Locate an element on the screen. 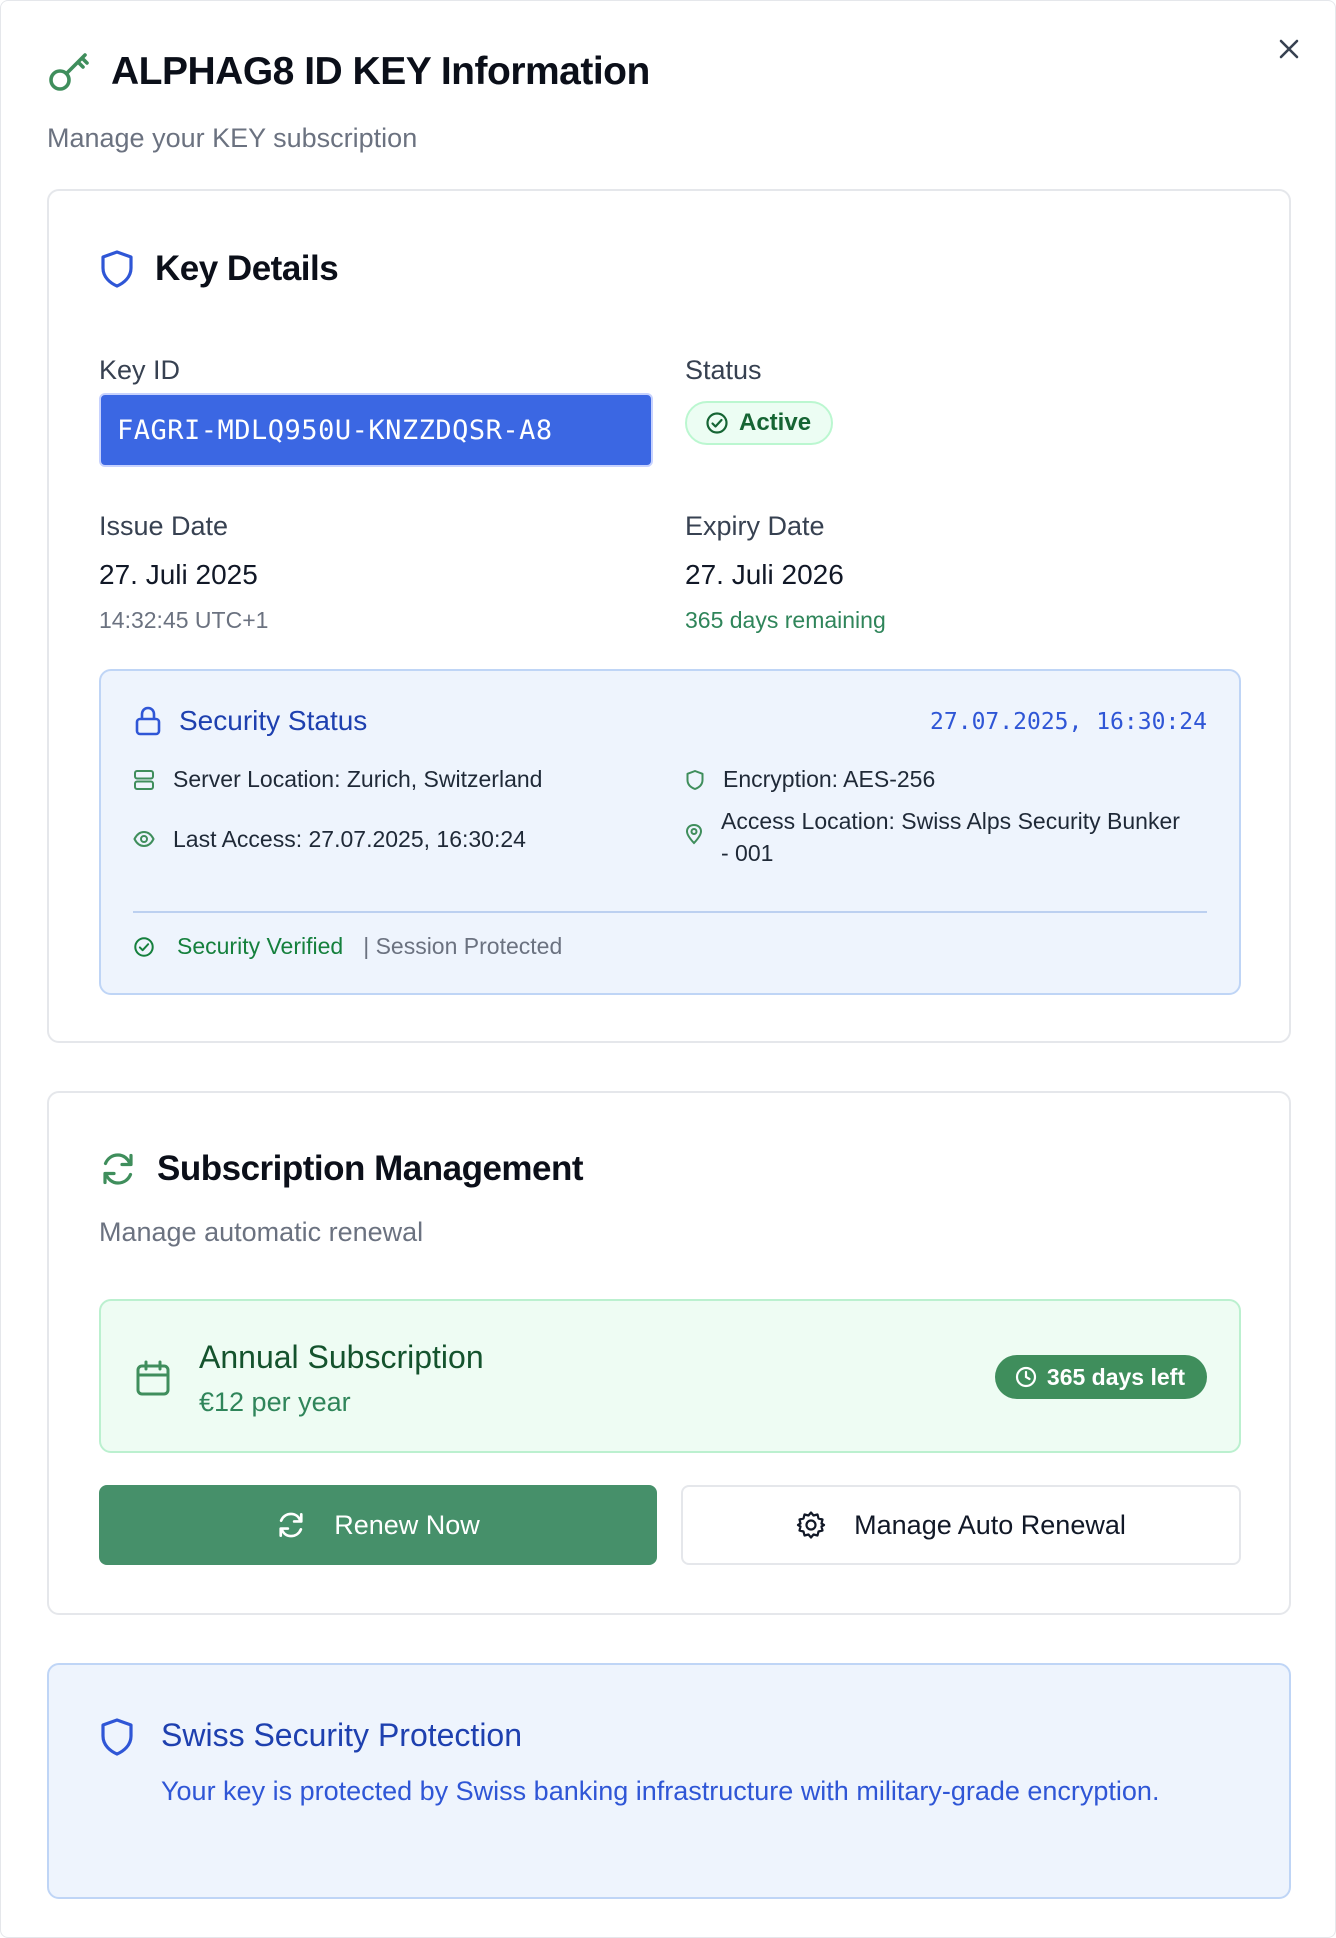 Image resolution: width=1336 pixels, height=1938 pixels. manage-auto-renewal-label: Manage Auto Renewal is located at coordinates (990, 1524).